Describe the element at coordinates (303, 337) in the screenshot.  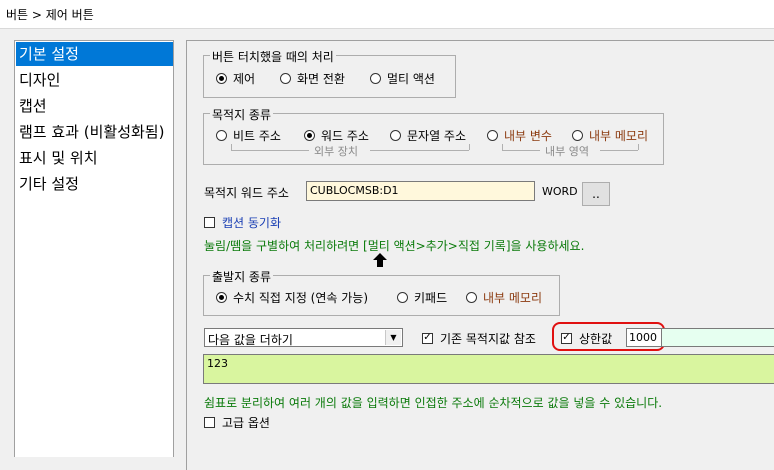
I see `operation-select: 다음 값을 더하기 ▼` at that location.